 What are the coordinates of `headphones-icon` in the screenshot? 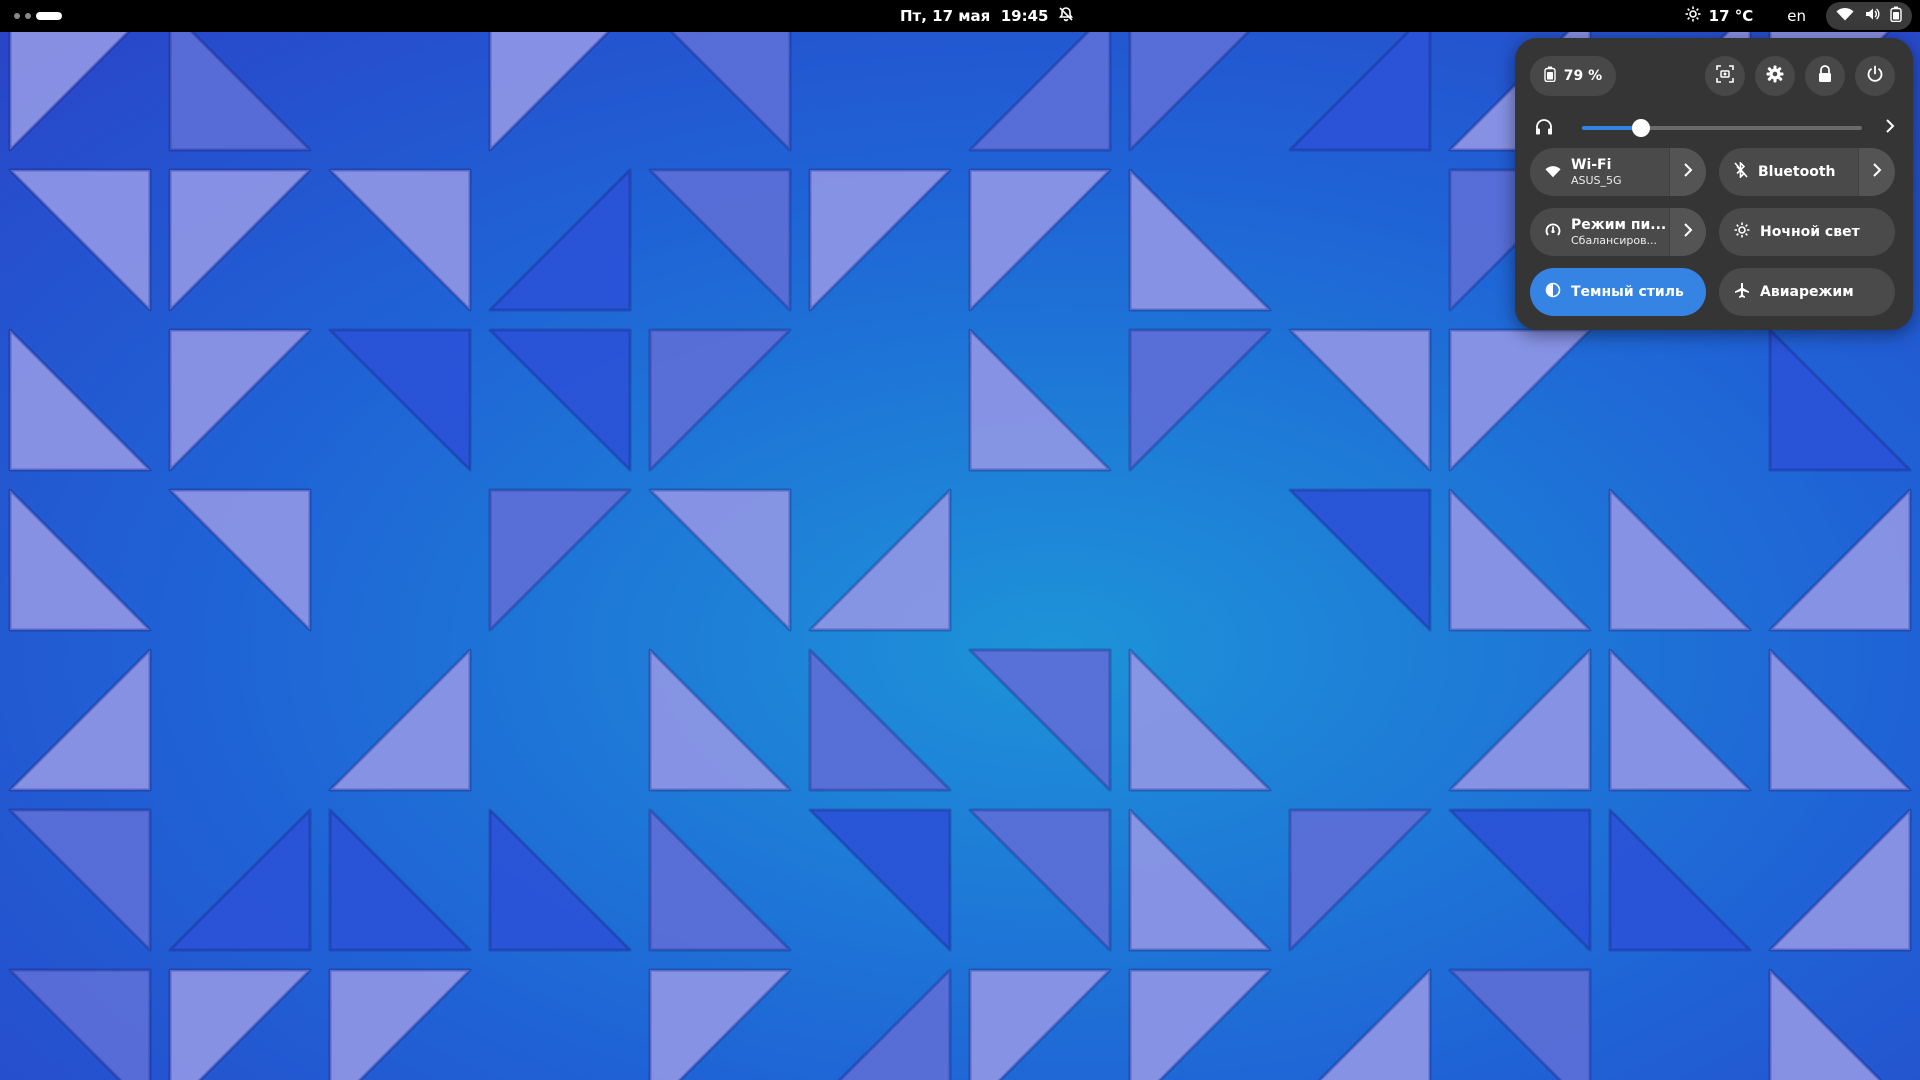 It's located at (1544, 129).